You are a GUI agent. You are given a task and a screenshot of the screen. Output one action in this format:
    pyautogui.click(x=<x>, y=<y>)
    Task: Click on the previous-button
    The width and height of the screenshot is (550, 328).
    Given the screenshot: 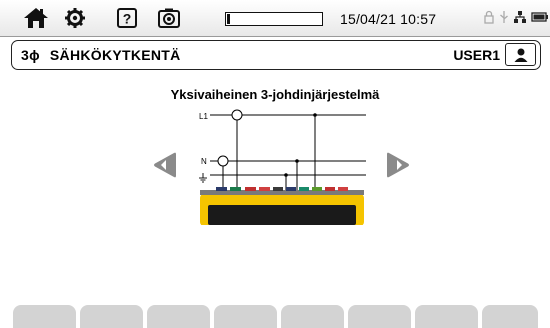 What is the action you would take?
    pyautogui.click(x=165, y=165)
    